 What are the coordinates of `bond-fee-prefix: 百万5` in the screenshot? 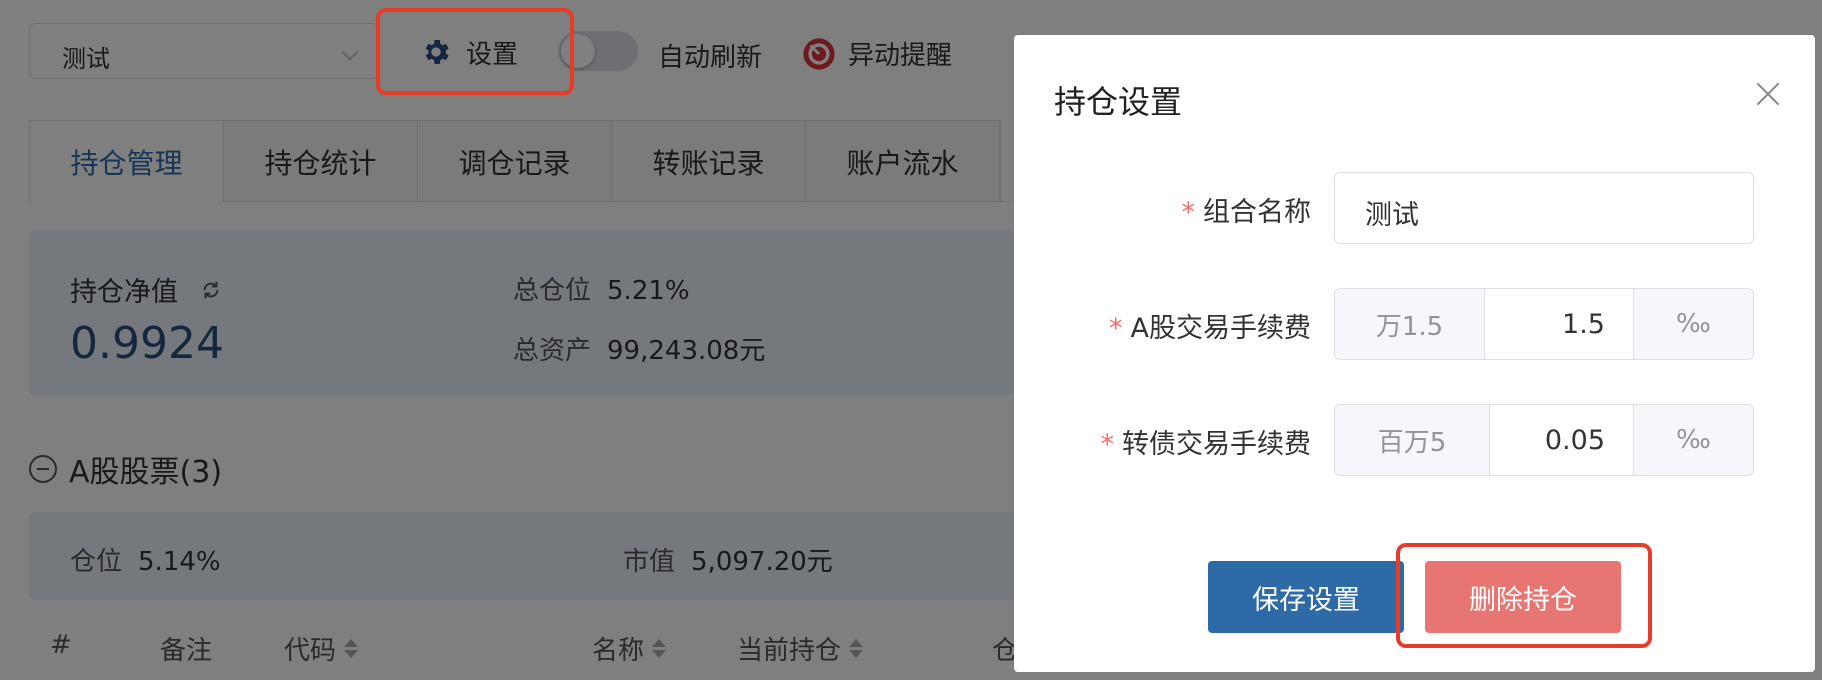 It's located at (1412, 440).